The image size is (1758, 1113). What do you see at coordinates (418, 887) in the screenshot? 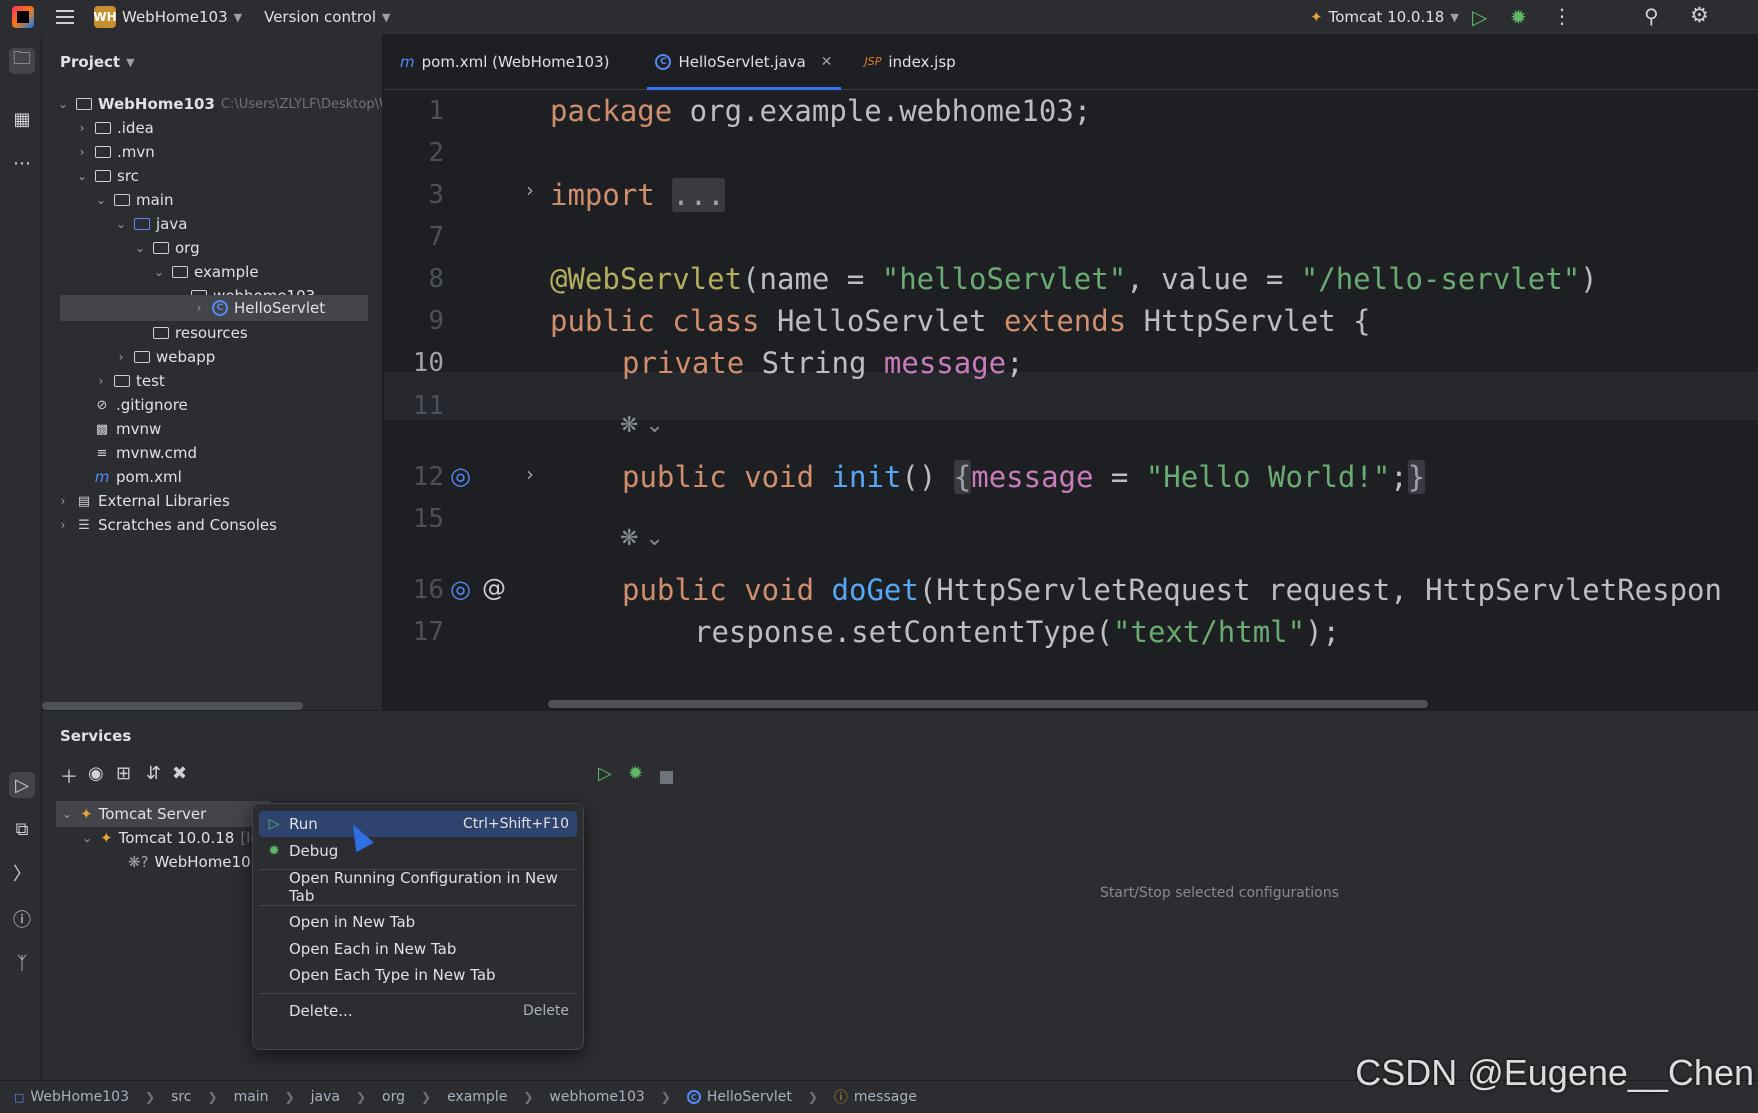
I see `menu-item-open-running-config: Open Running Configuration in New Tab` at bounding box center [418, 887].